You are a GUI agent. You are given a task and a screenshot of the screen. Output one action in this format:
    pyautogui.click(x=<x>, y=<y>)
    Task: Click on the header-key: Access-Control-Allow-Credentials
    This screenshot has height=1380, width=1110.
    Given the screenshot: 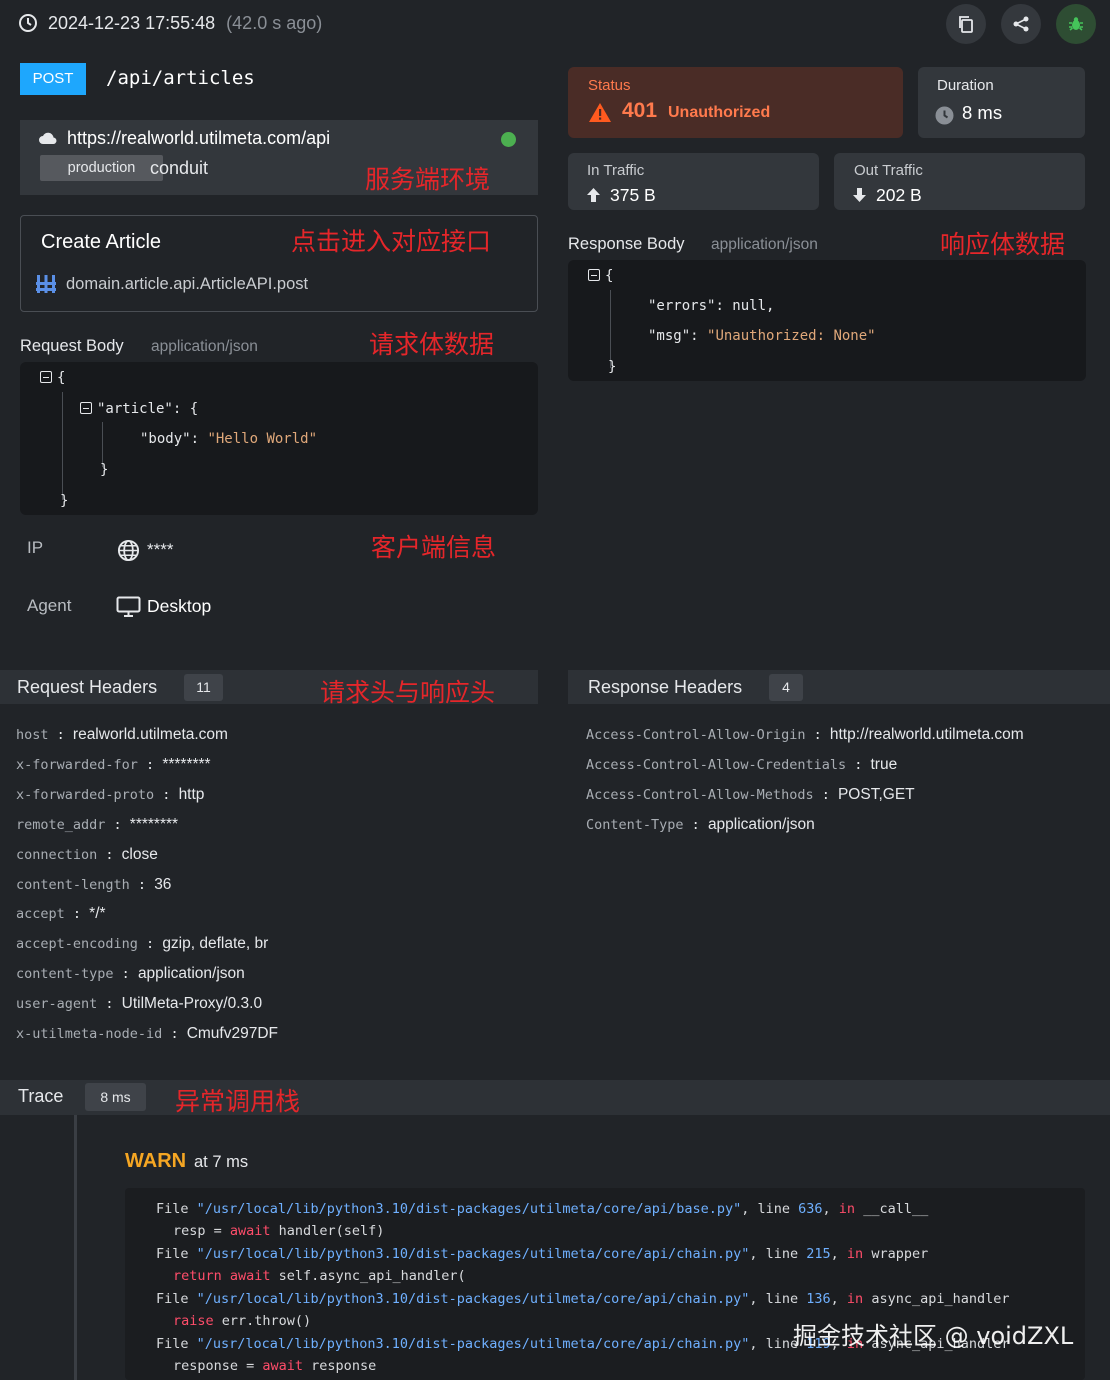 What is the action you would take?
    pyautogui.click(x=716, y=765)
    